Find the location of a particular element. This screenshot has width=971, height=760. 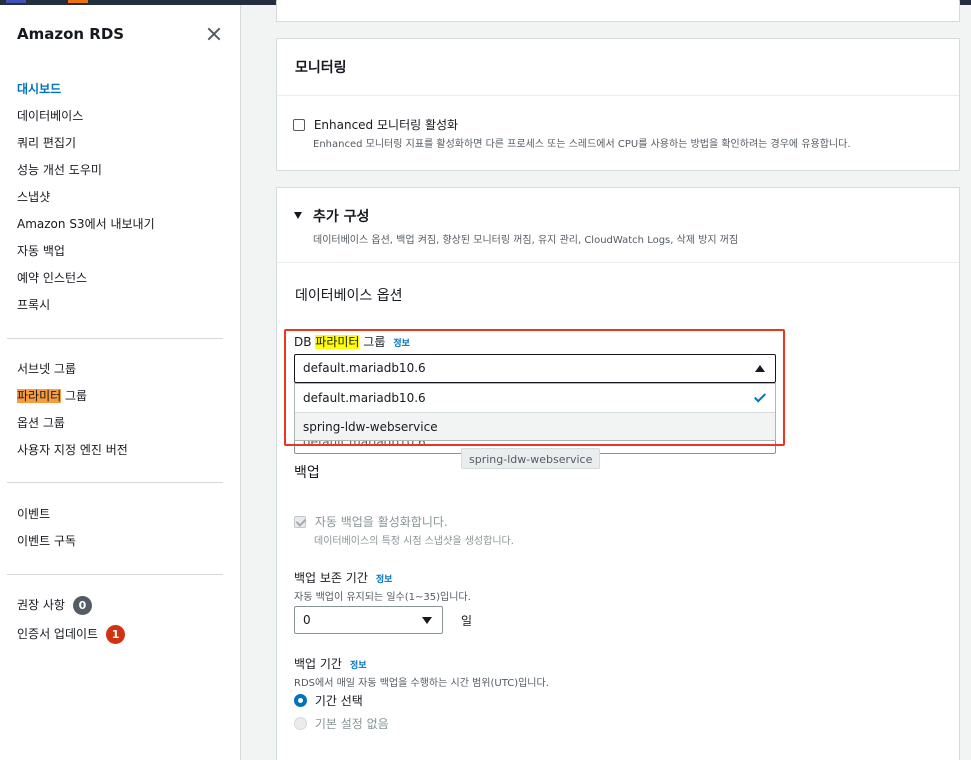

auto-backup-checkbox is located at coordinates (300, 521).